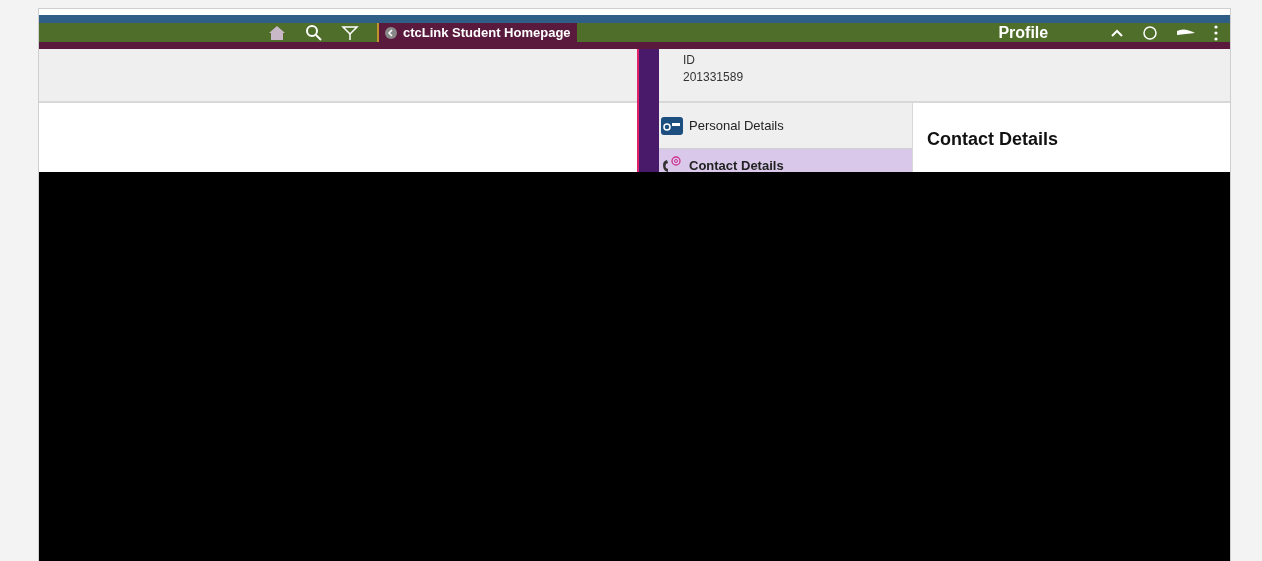 The image size is (1262, 561). Describe the element at coordinates (689, 60) in the screenshot. I see `id-label: ID` at that location.